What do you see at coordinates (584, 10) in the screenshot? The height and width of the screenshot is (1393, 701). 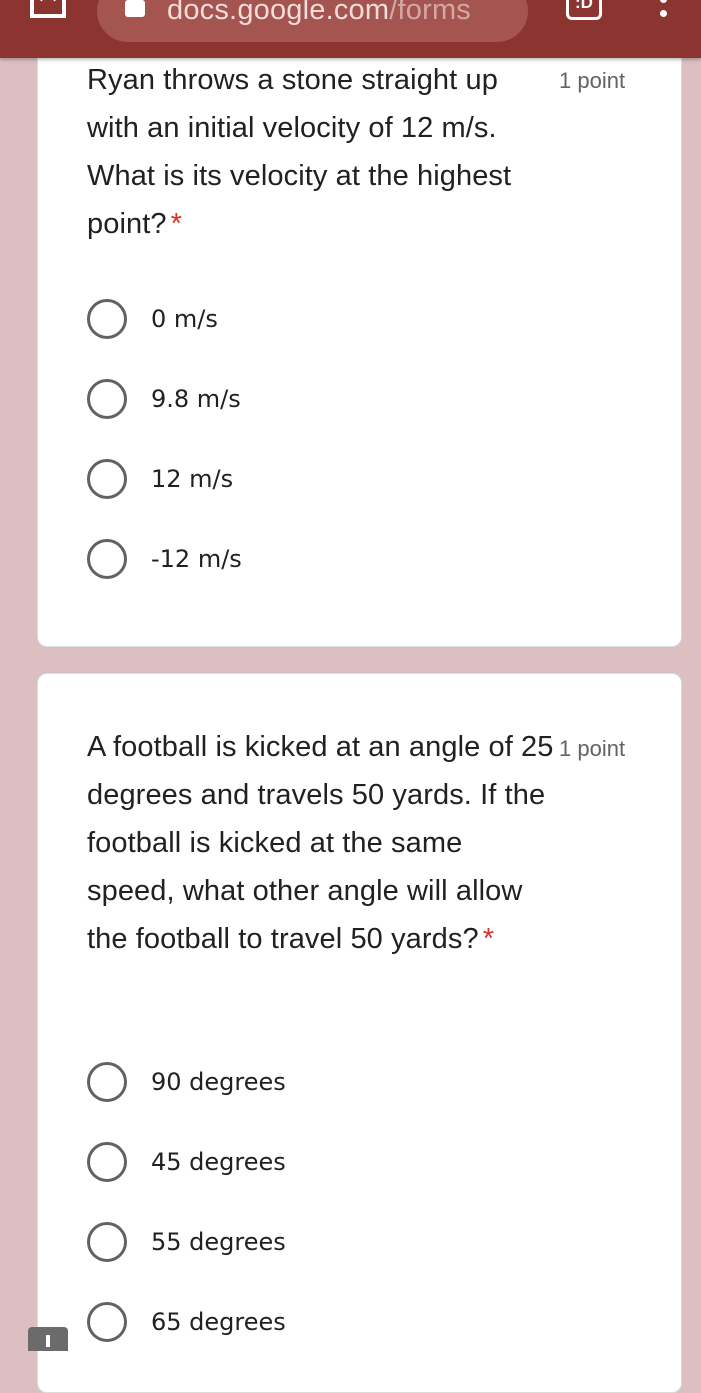 I see `tab-switcher-icon: :D` at bounding box center [584, 10].